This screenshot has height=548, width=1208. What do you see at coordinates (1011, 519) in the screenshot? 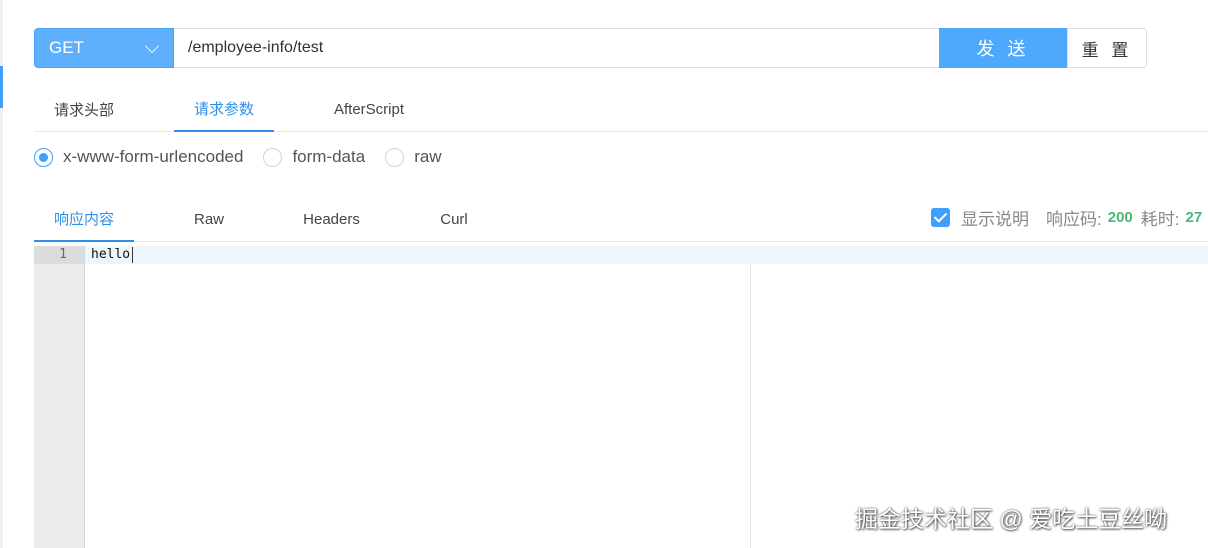
I see `watermark: 掘金技术社区 @ 爱吃土豆丝呦` at bounding box center [1011, 519].